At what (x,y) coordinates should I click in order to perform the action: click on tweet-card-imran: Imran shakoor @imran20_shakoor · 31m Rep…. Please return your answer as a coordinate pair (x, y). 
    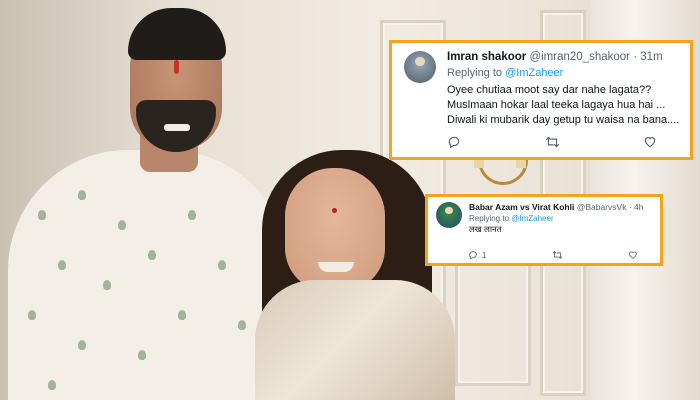
    Looking at the image, I should click on (541, 100).